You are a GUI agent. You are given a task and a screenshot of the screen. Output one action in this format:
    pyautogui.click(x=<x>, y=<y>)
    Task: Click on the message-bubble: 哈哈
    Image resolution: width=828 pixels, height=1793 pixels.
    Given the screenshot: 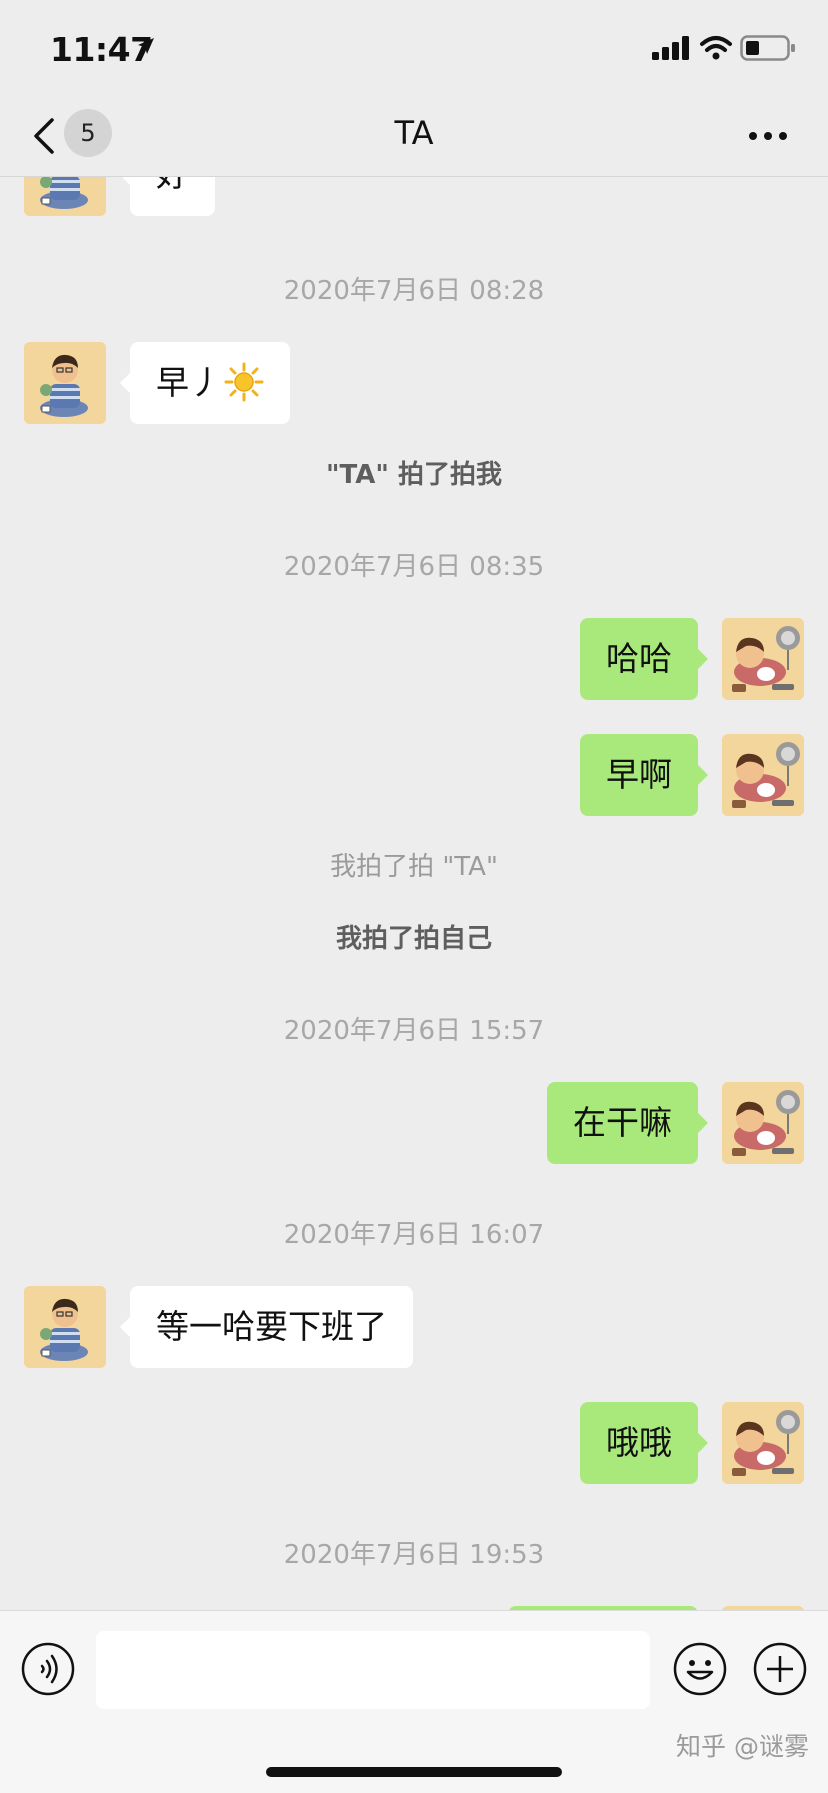 What is the action you would take?
    pyautogui.click(x=644, y=659)
    